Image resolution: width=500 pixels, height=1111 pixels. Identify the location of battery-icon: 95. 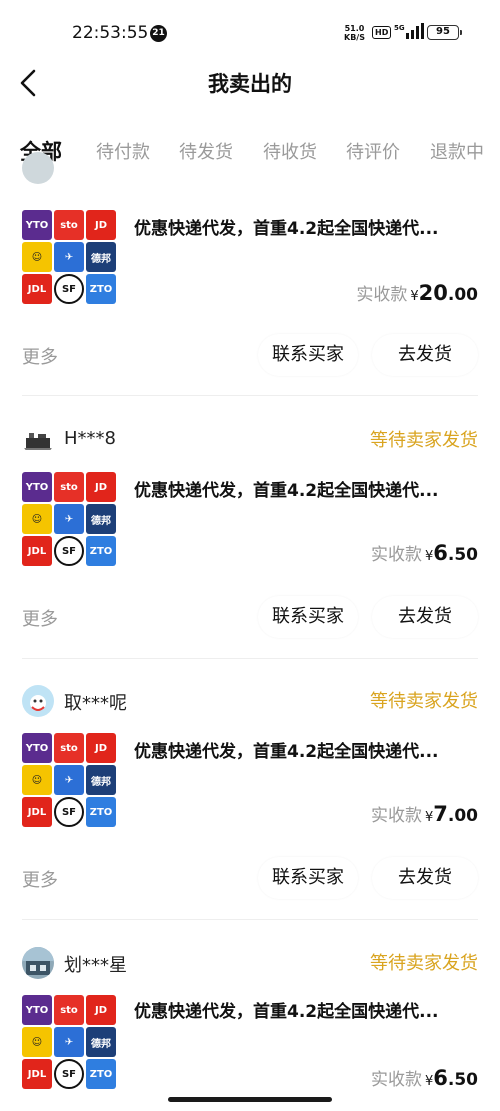
(444, 32).